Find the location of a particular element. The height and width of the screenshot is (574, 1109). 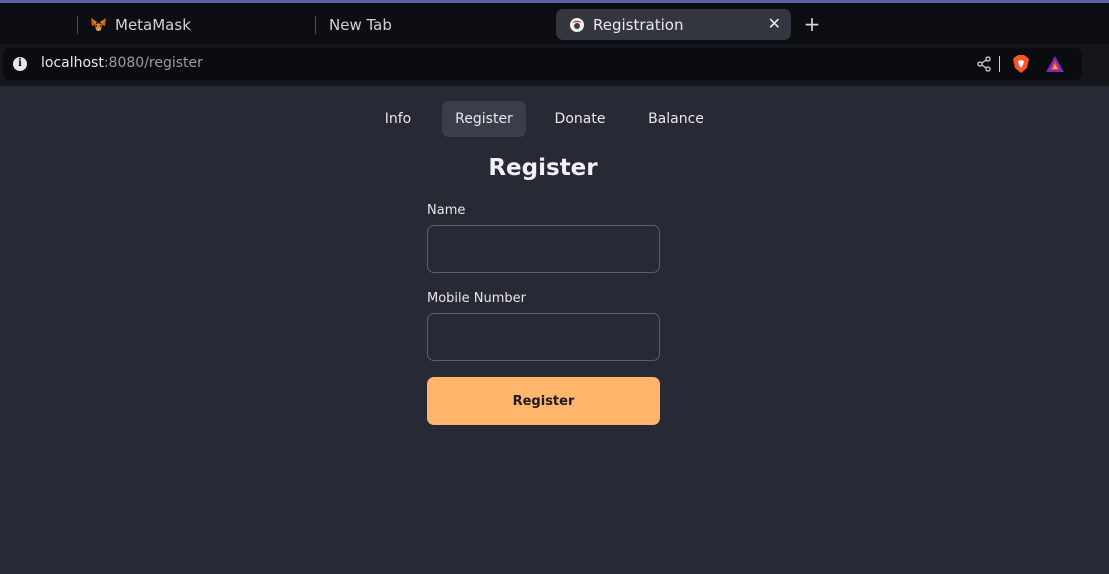

mobile-number-field is located at coordinates (543, 337).